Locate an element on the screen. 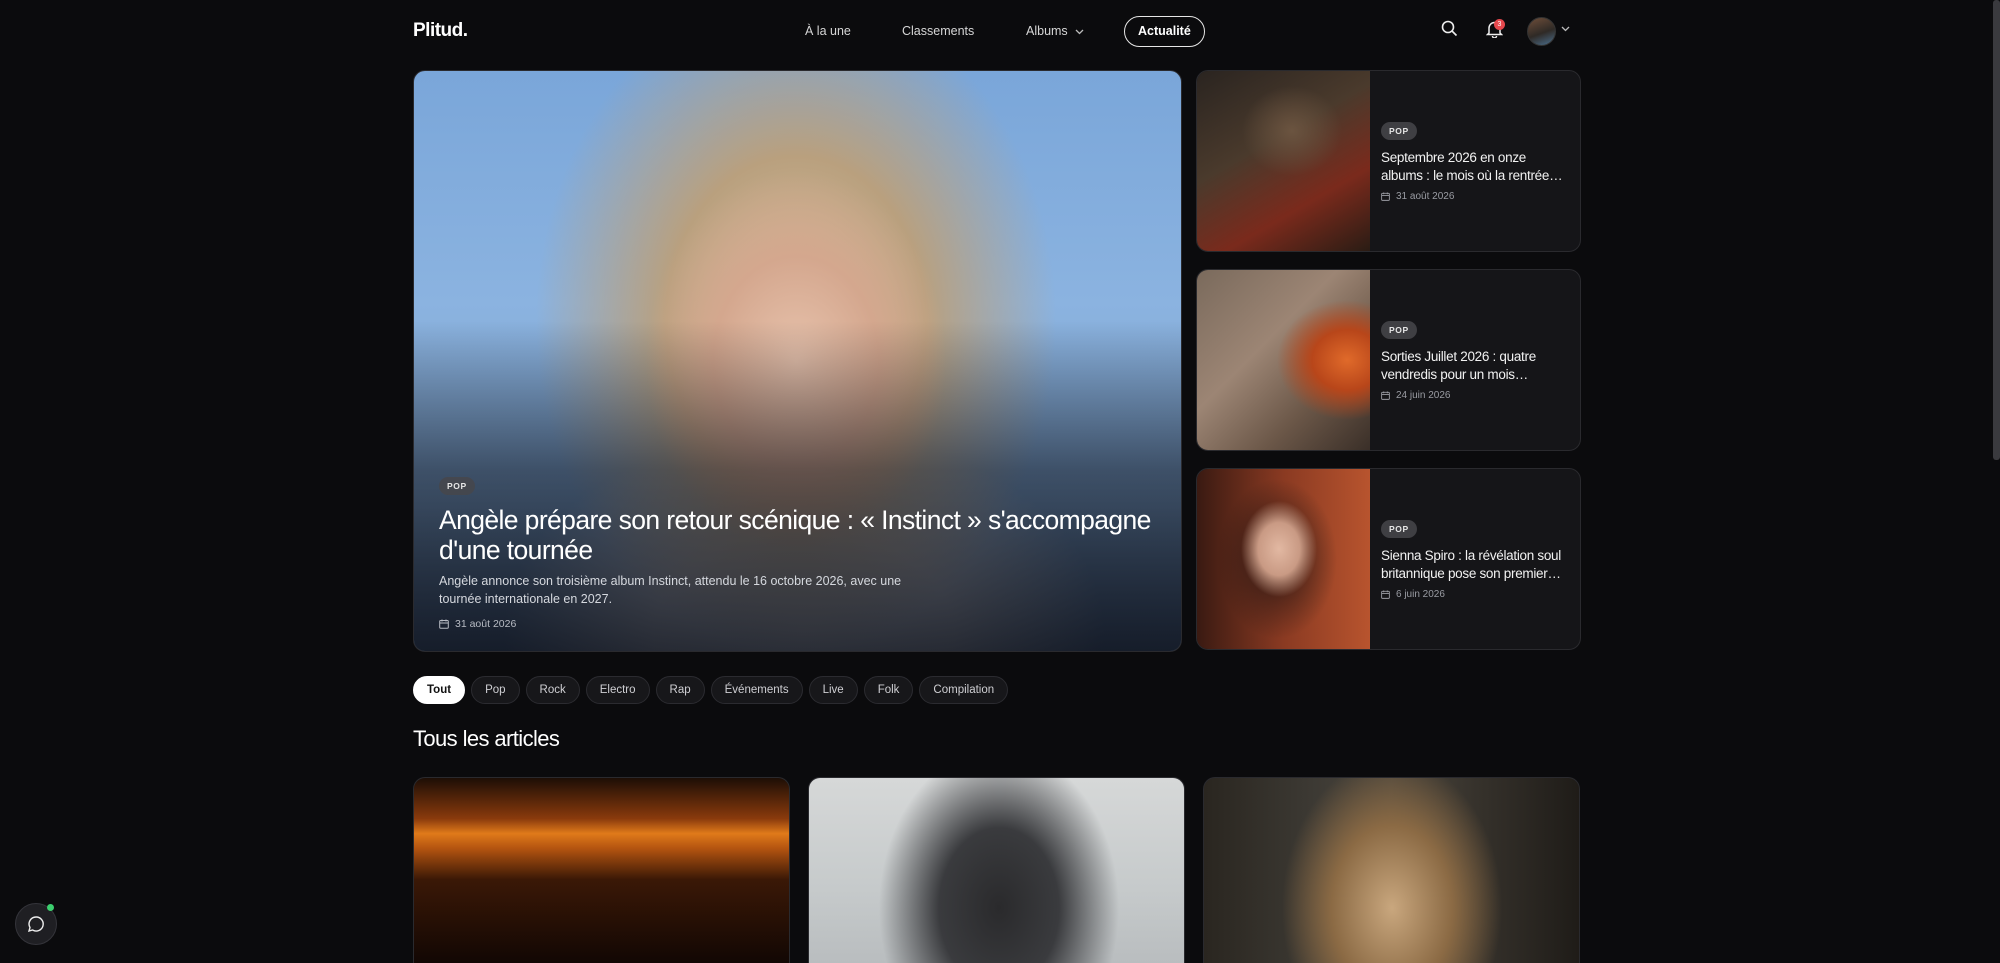 The height and width of the screenshot is (963, 2000). side-article-date-text: 31 août 2026 is located at coordinates (1425, 196).